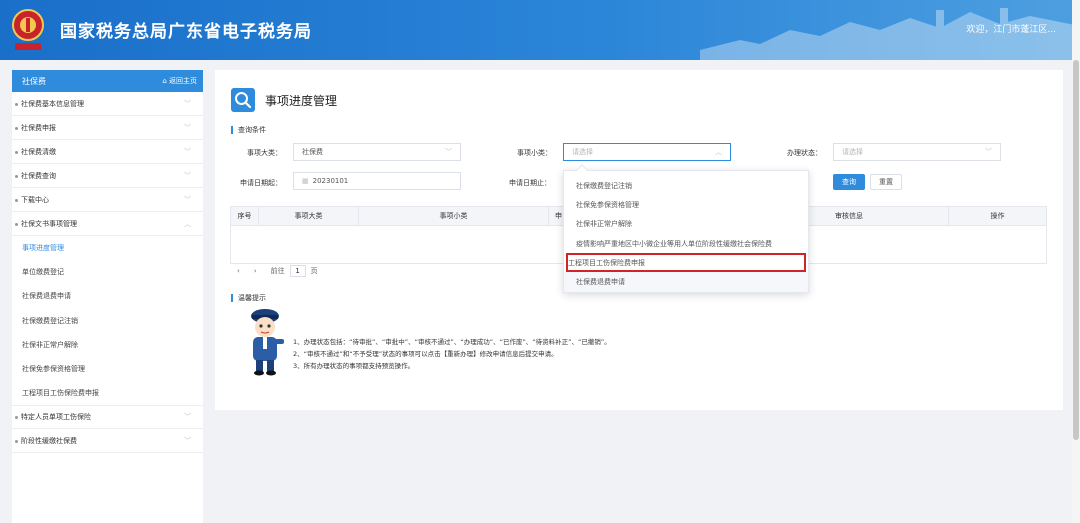 The height and width of the screenshot is (523, 1080). I want to click on sidebar-subitem: 单位缴费登记, so click(107, 272).